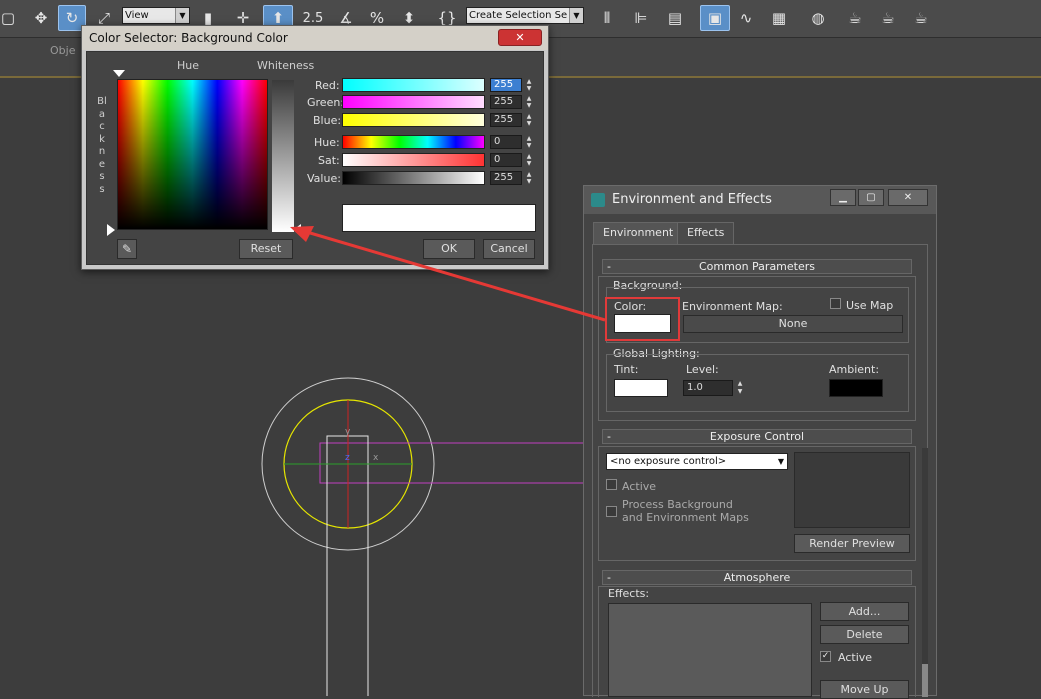 The image size is (1041, 699). I want to click on red-slider, so click(413, 85).